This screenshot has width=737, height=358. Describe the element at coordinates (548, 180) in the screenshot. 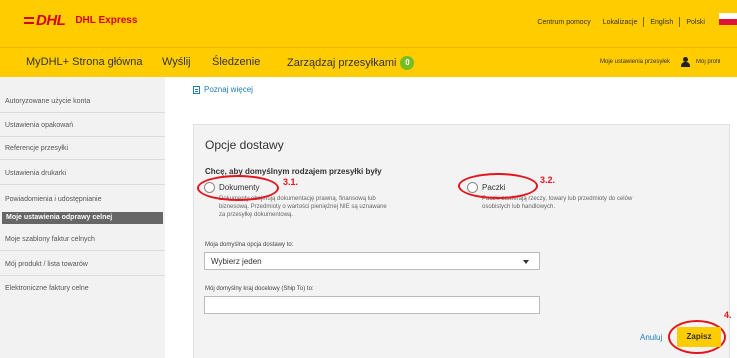

I see `annotation-marker: 3.2.` at that location.